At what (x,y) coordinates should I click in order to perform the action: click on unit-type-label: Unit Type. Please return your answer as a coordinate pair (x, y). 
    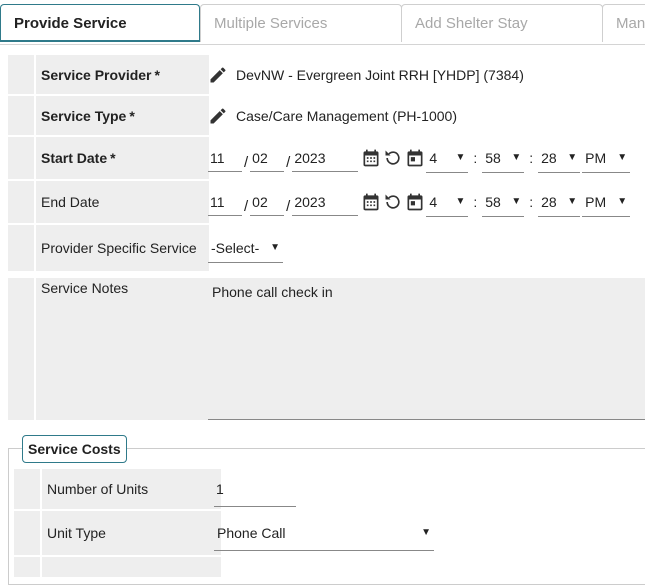
    Looking at the image, I should click on (131, 533).